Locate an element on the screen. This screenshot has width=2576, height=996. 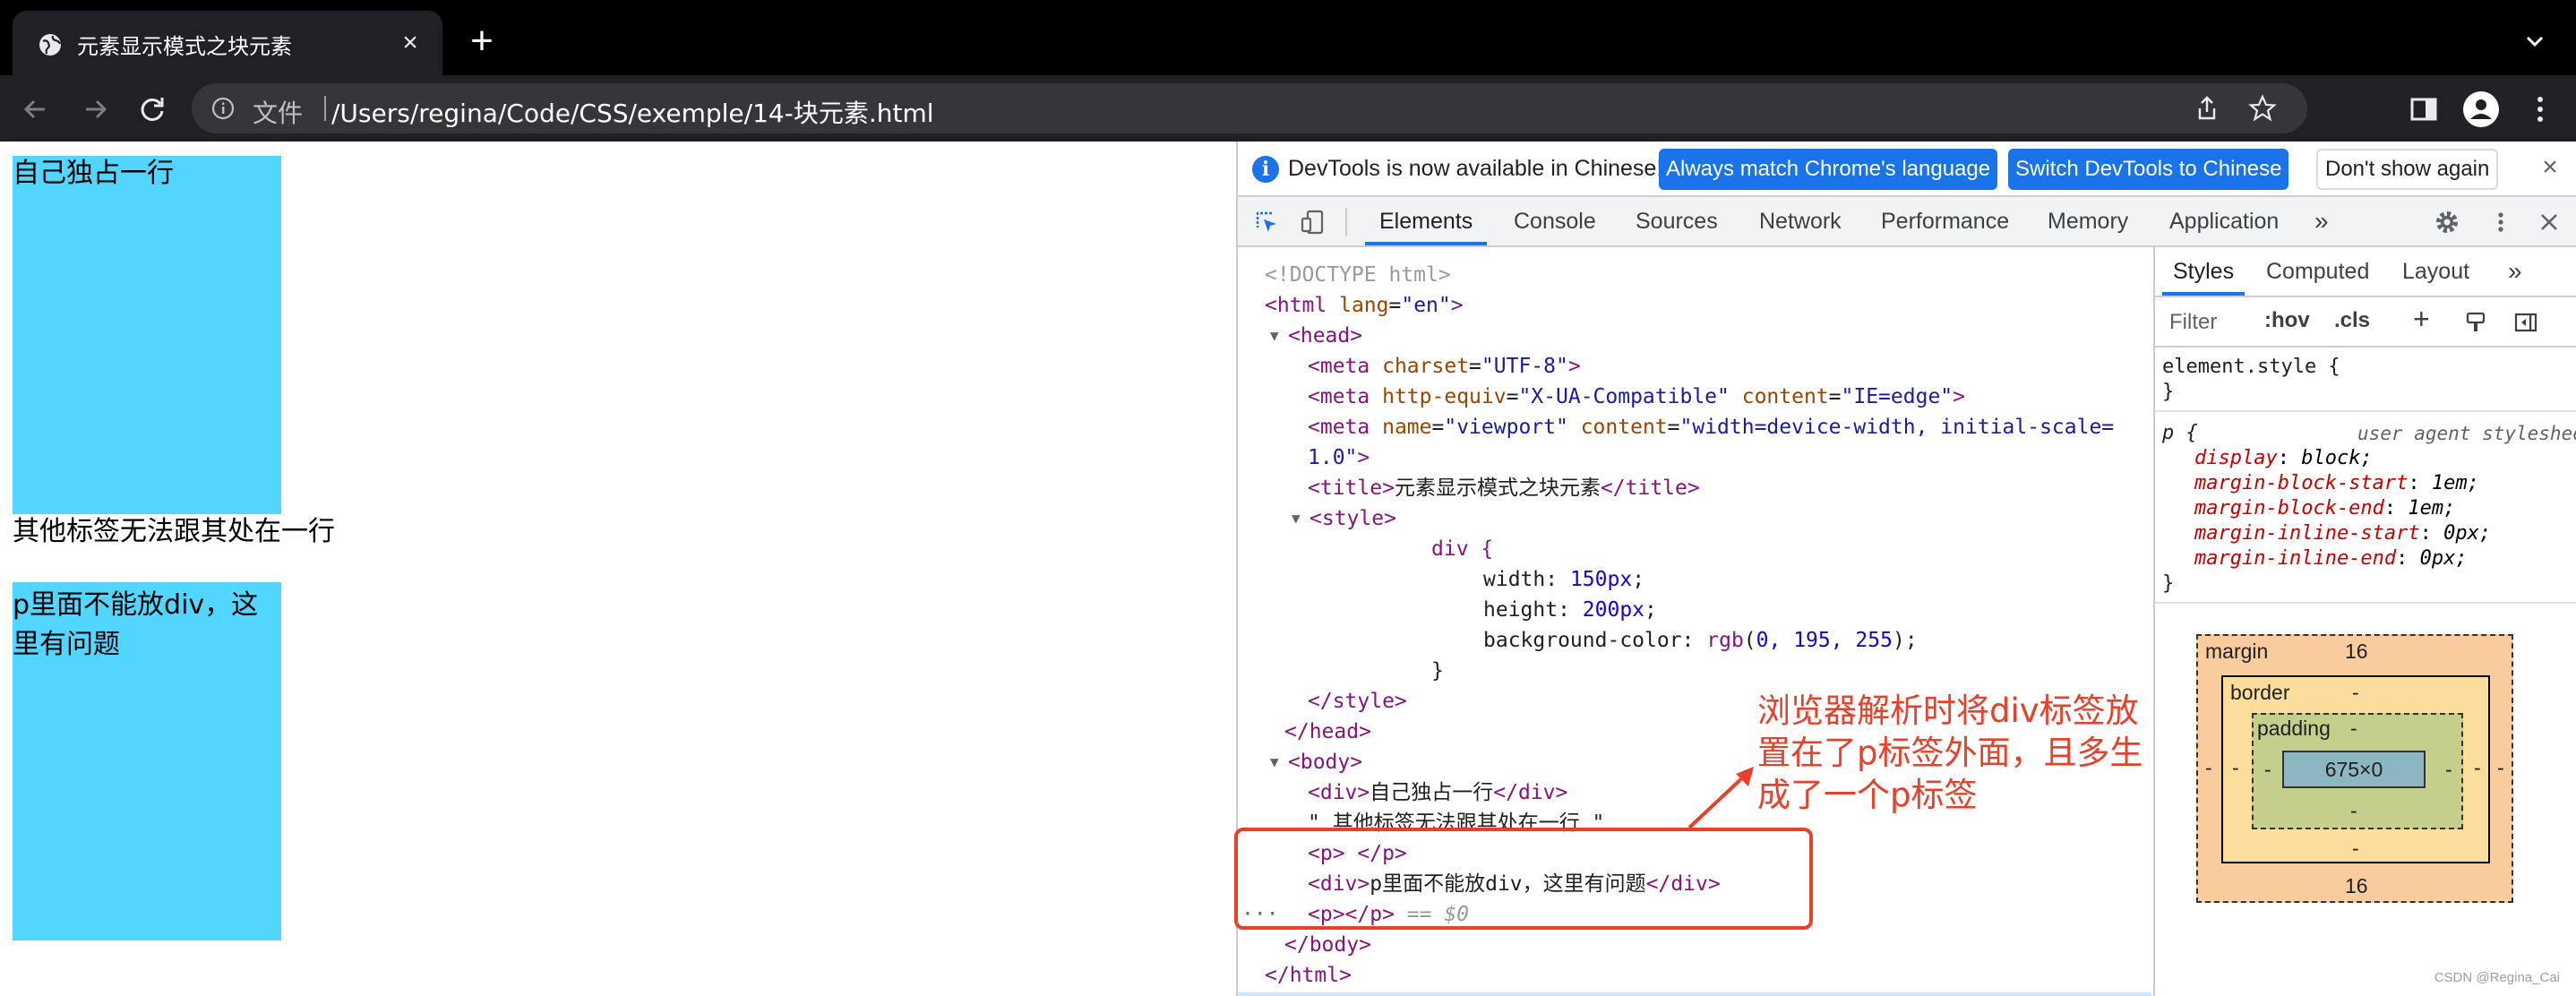
profile-avatar-icon is located at coordinates (2481, 109).